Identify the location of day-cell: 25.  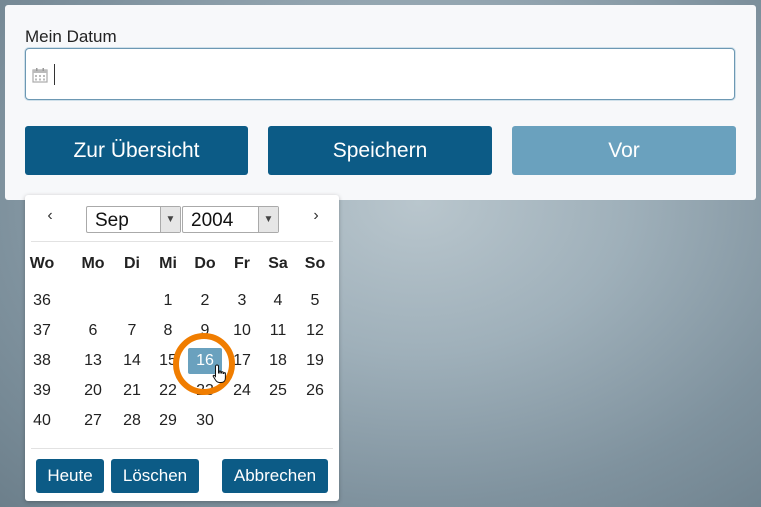
(278, 391).